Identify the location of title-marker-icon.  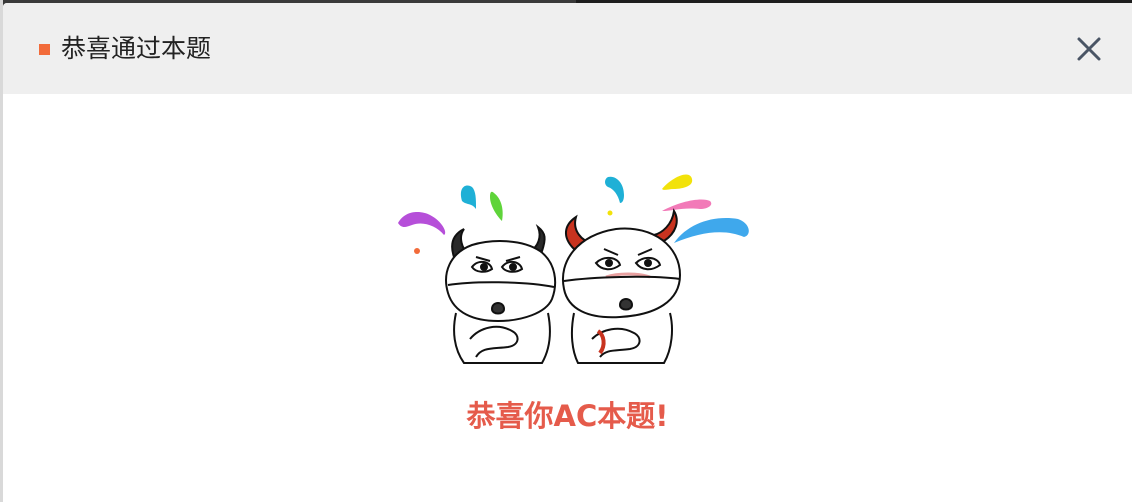
(44, 49).